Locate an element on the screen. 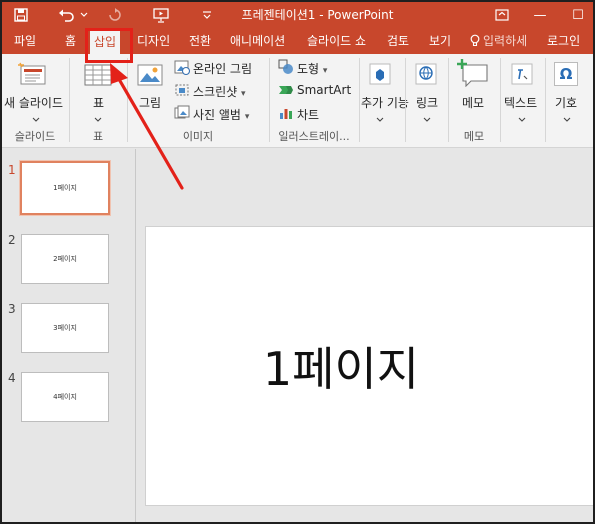 This screenshot has width=595, height=524. tab-slideshow: 슬라이드 쇼 is located at coordinates (336, 41).